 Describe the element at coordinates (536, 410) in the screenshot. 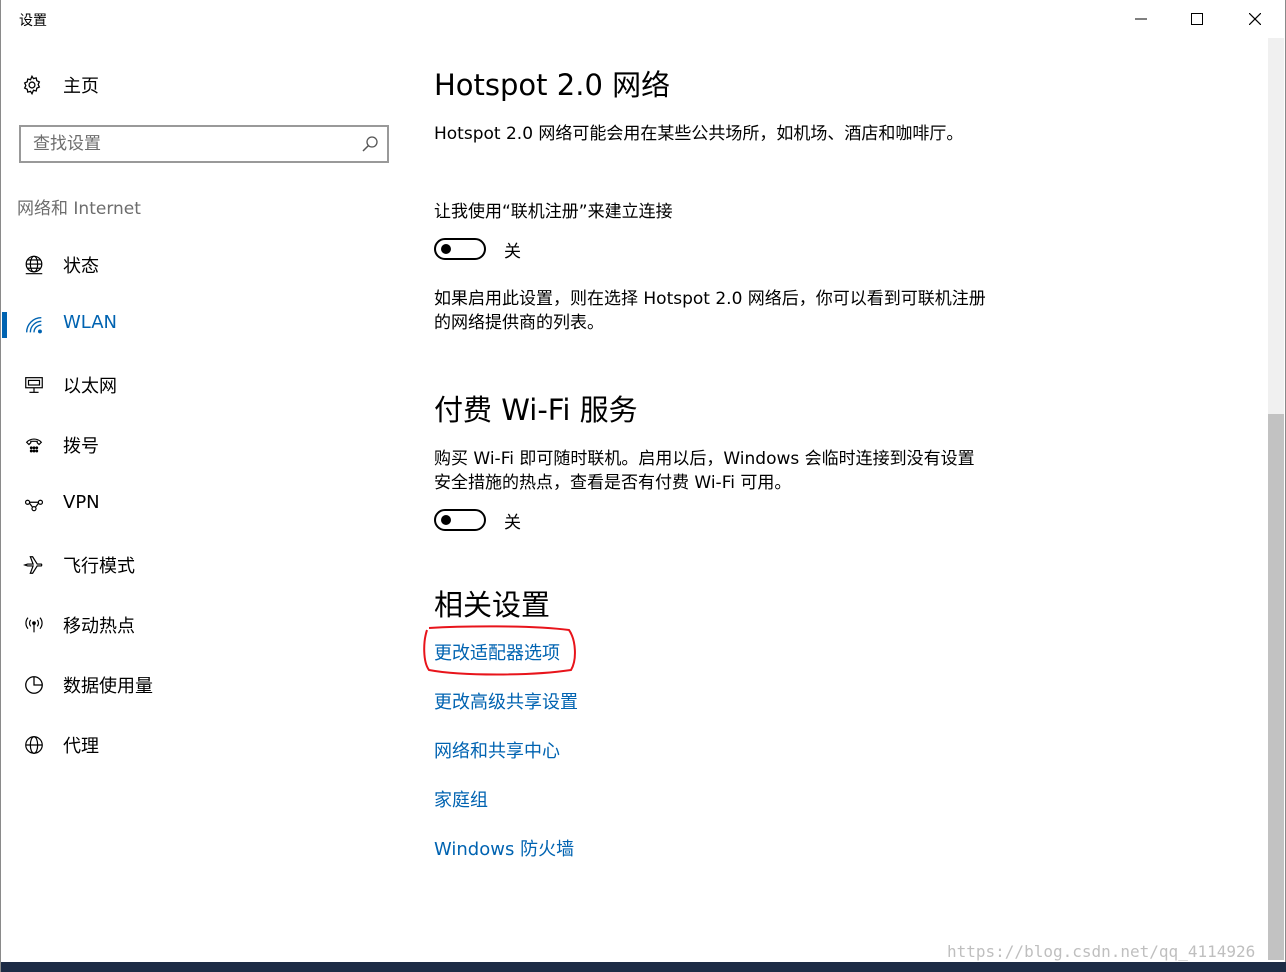

I see `paid-wifi-heading: 付费 Wi-Fi 服务` at that location.